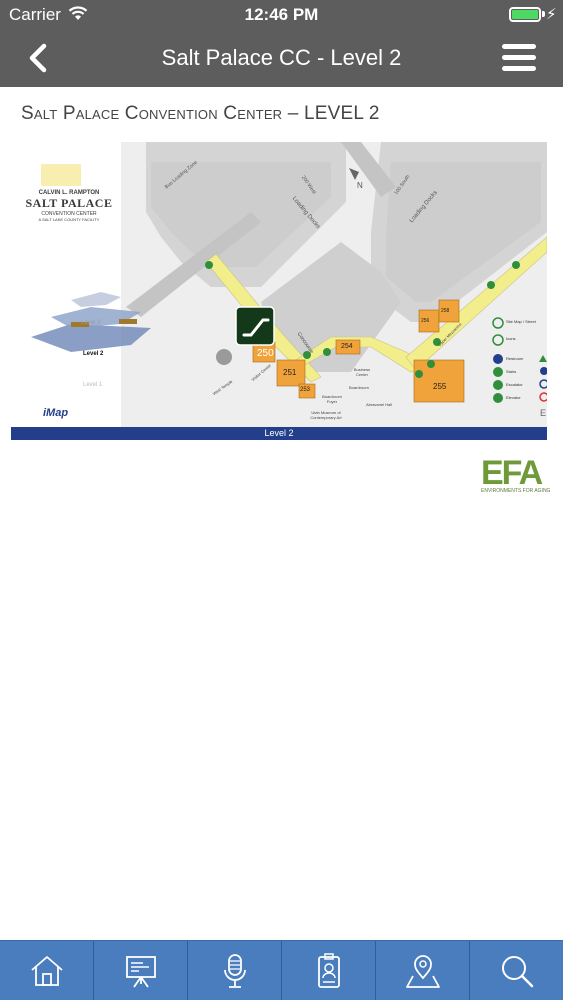 This screenshot has height=1000, width=563. I want to click on inset-level-1-label: Level 1, so click(93, 385).